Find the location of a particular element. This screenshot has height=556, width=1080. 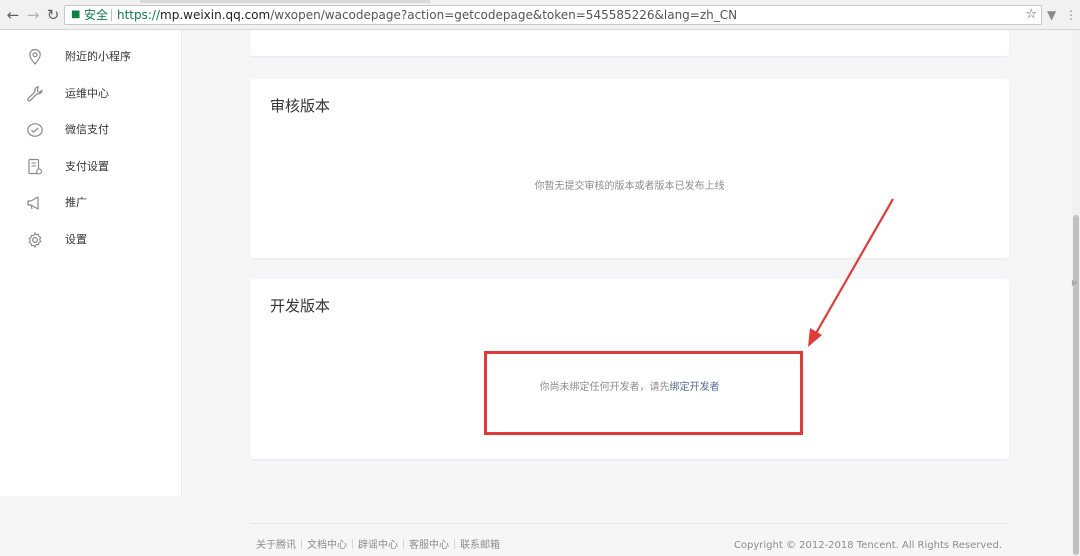

dev-version-title: 开发版本 is located at coordinates (300, 306).